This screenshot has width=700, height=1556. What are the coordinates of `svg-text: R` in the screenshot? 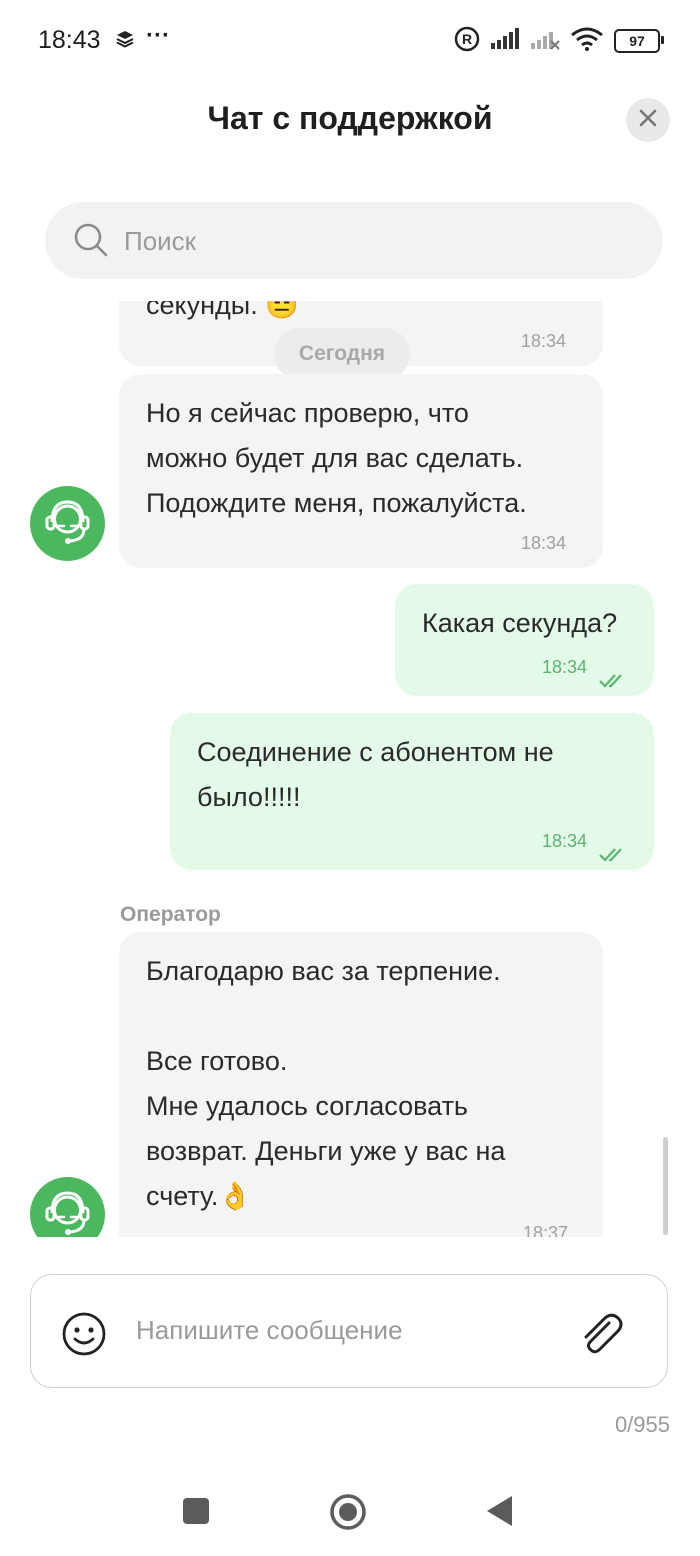 It's located at (467, 39).